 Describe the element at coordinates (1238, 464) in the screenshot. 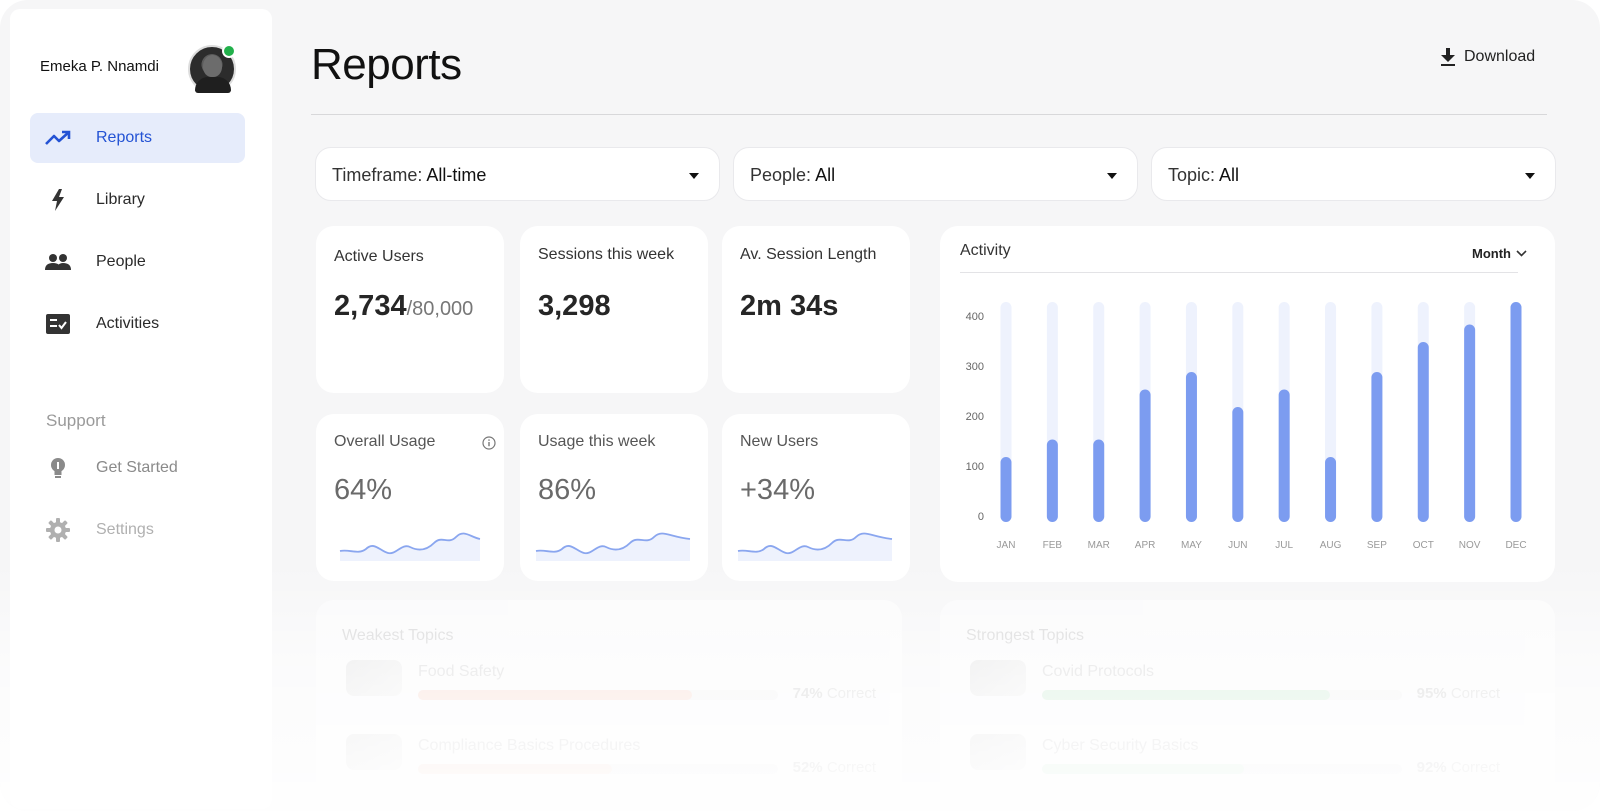

I see `bar-jun` at that location.